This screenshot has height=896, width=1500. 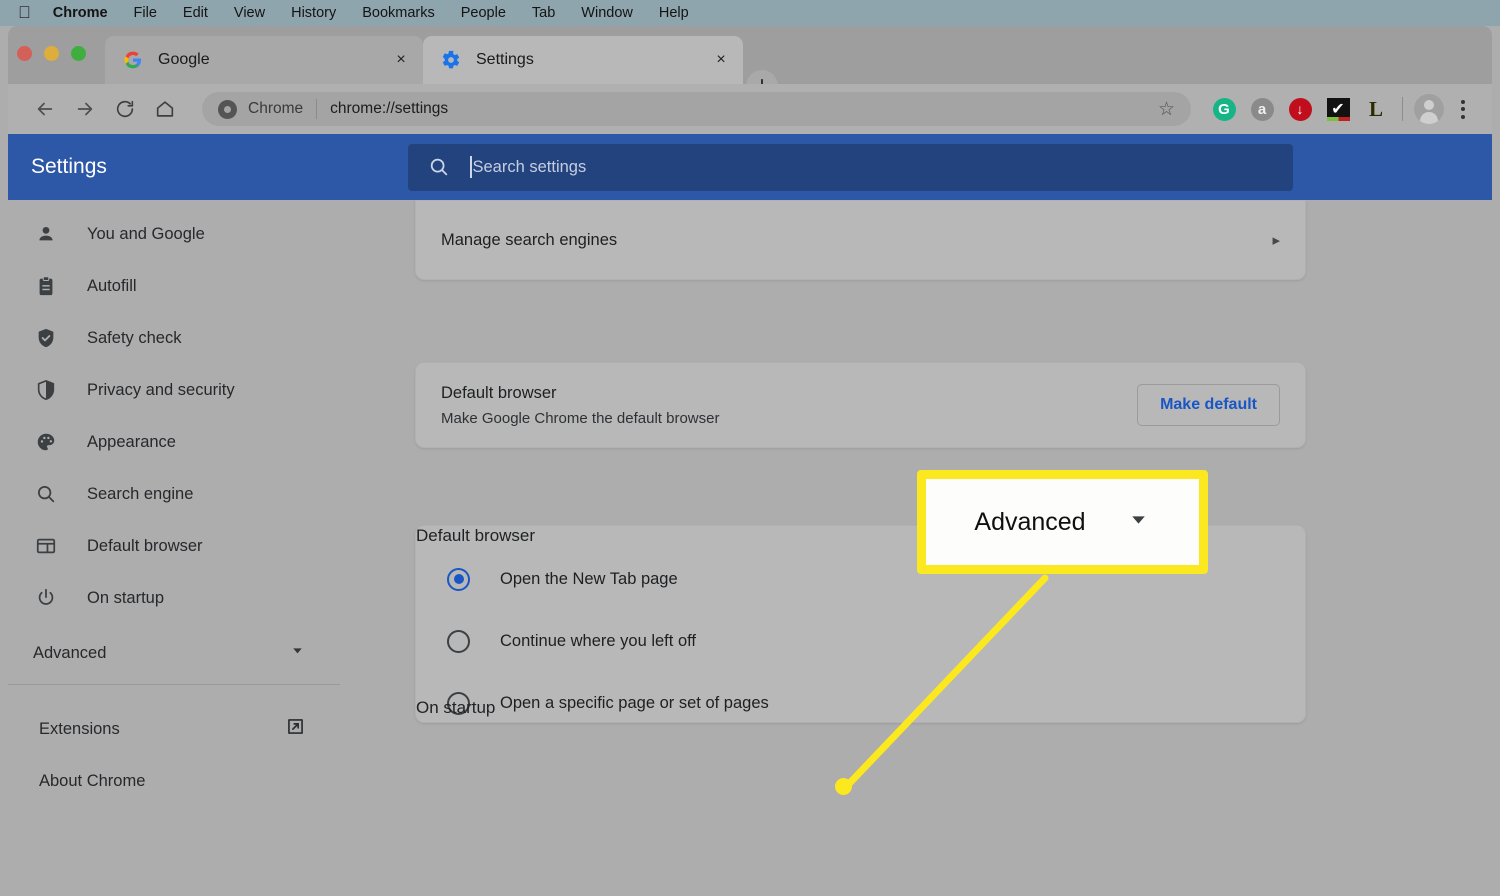 I want to click on person-icon, so click(x=46, y=234).